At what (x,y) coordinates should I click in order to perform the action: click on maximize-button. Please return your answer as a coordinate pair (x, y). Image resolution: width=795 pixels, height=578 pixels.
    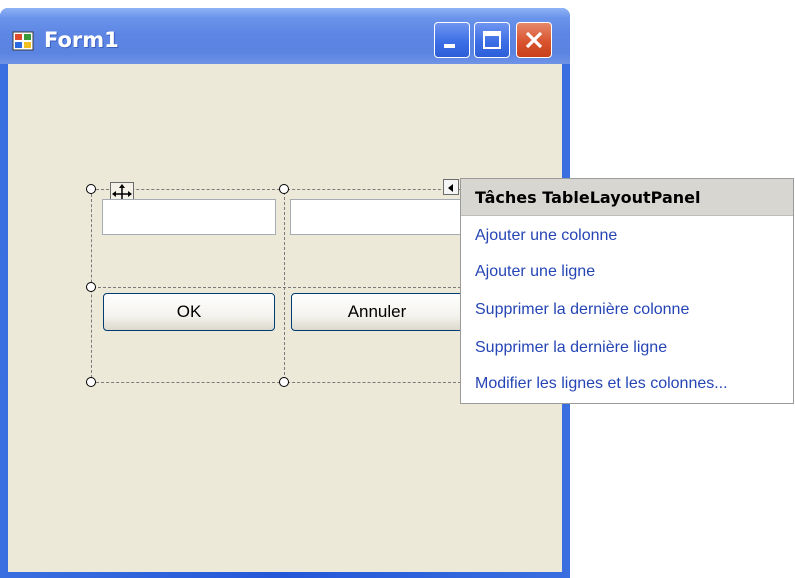
    Looking at the image, I should click on (492, 40).